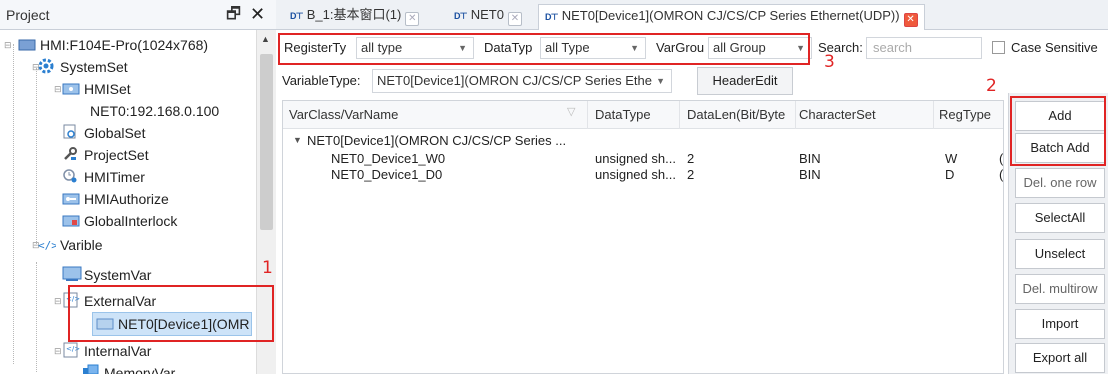 This screenshot has height=374, width=1108. Describe the element at coordinates (321, 80) in the screenshot. I see `variable-type-label: VariableType:` at that location.